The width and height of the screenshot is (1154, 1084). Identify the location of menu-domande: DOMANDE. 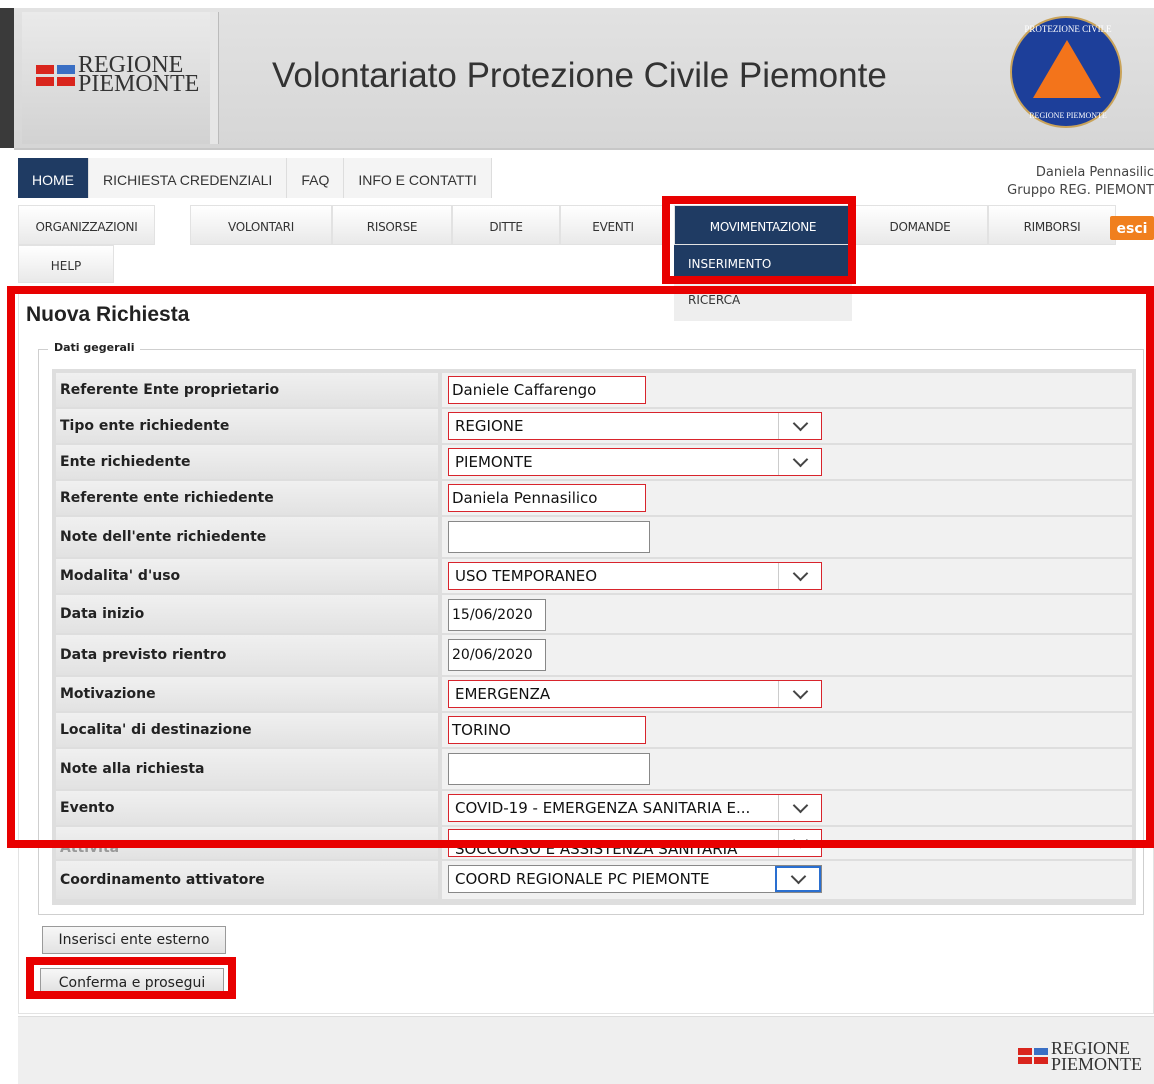
(920, 225).